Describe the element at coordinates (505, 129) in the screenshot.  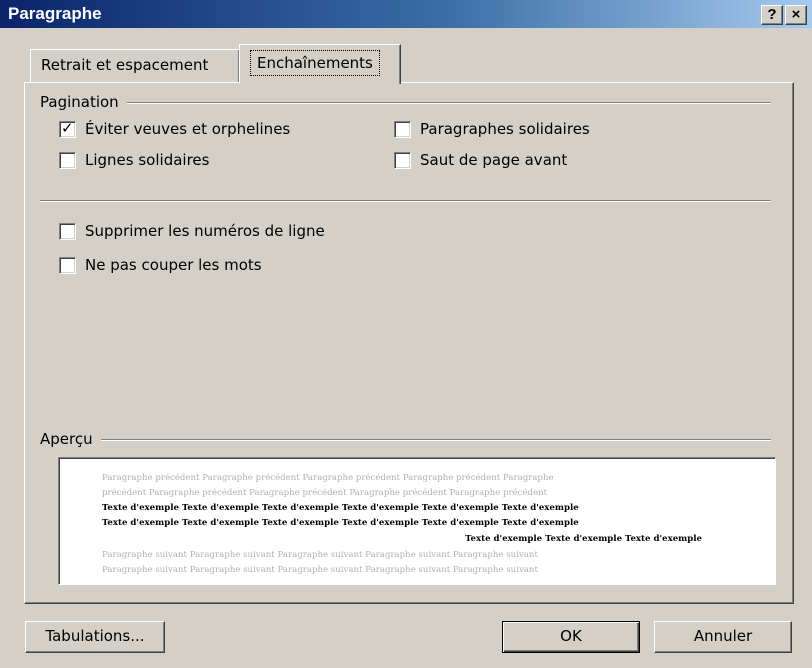
I see `checkbox-label: Paragraphes solidaires` at that location.